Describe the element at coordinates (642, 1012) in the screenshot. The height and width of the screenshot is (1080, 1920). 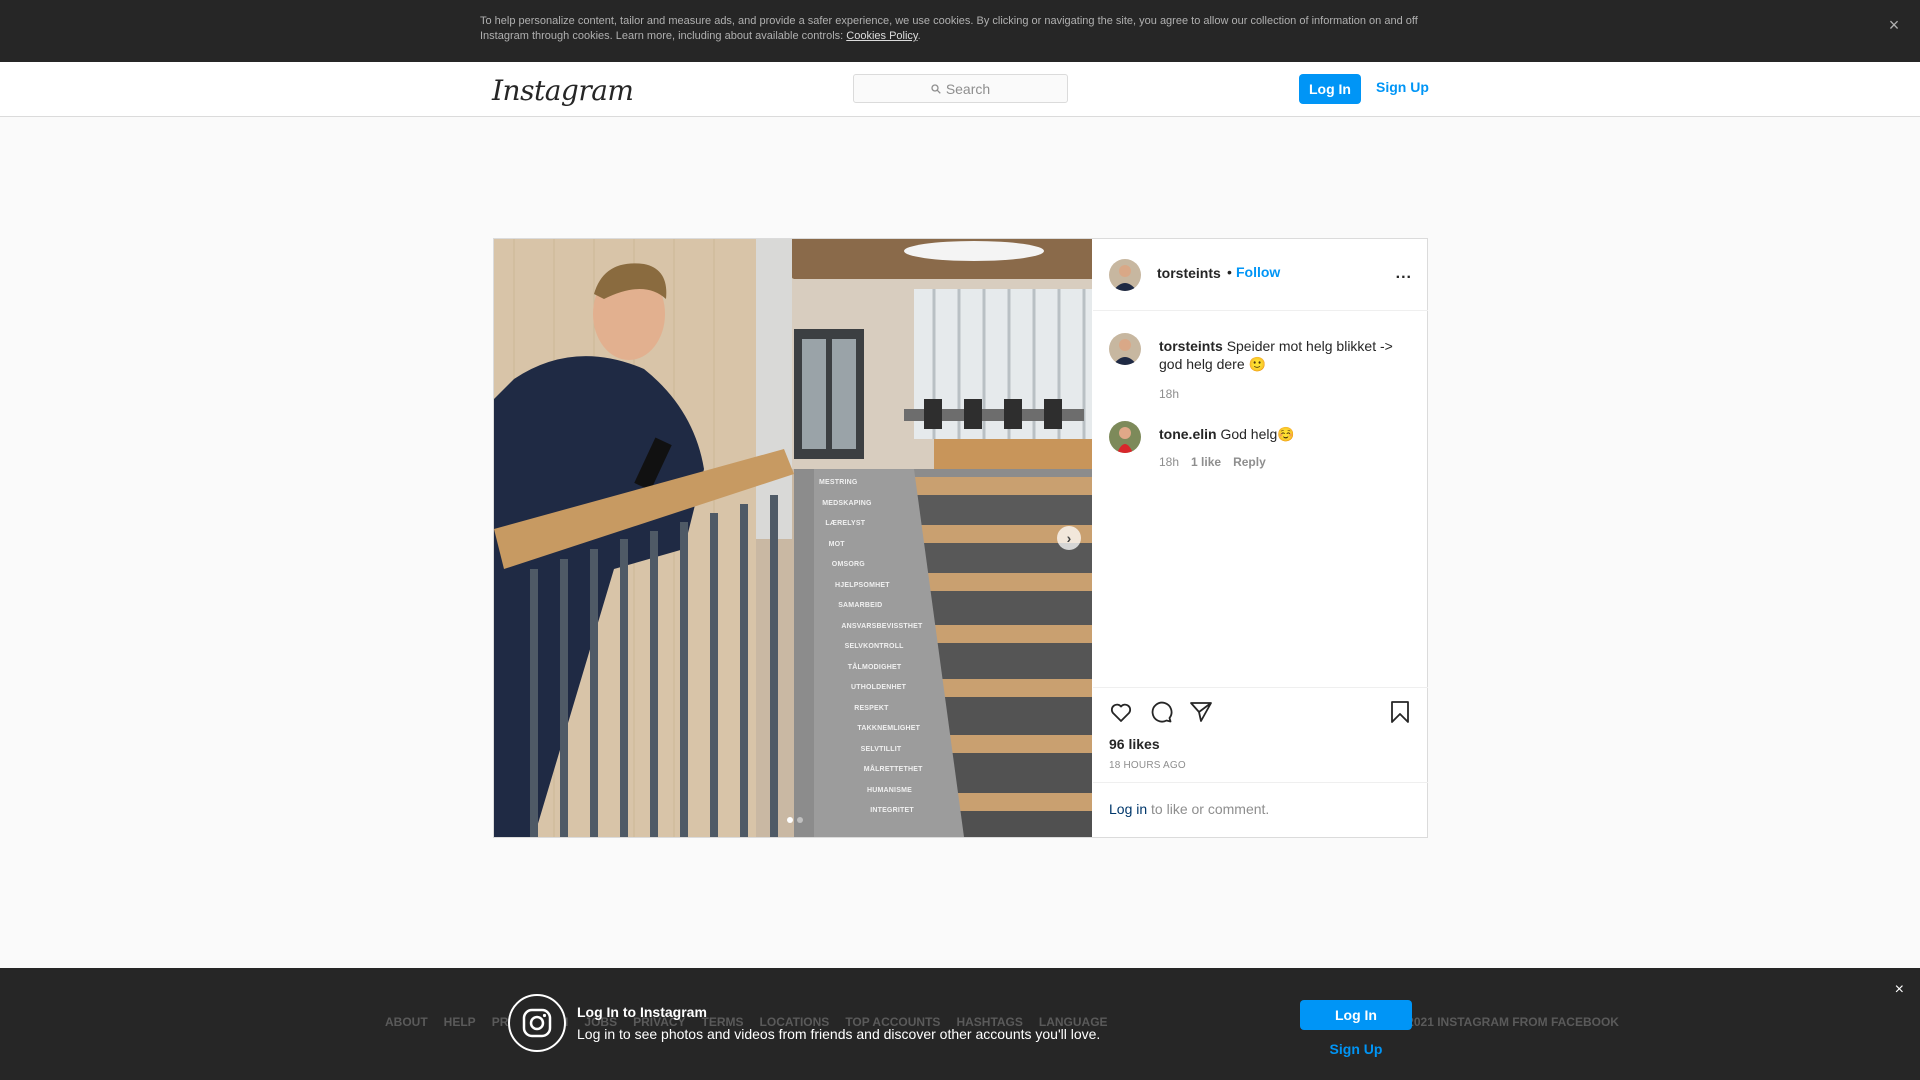
I see `prompt-title: Log In to Instagram` at that location.